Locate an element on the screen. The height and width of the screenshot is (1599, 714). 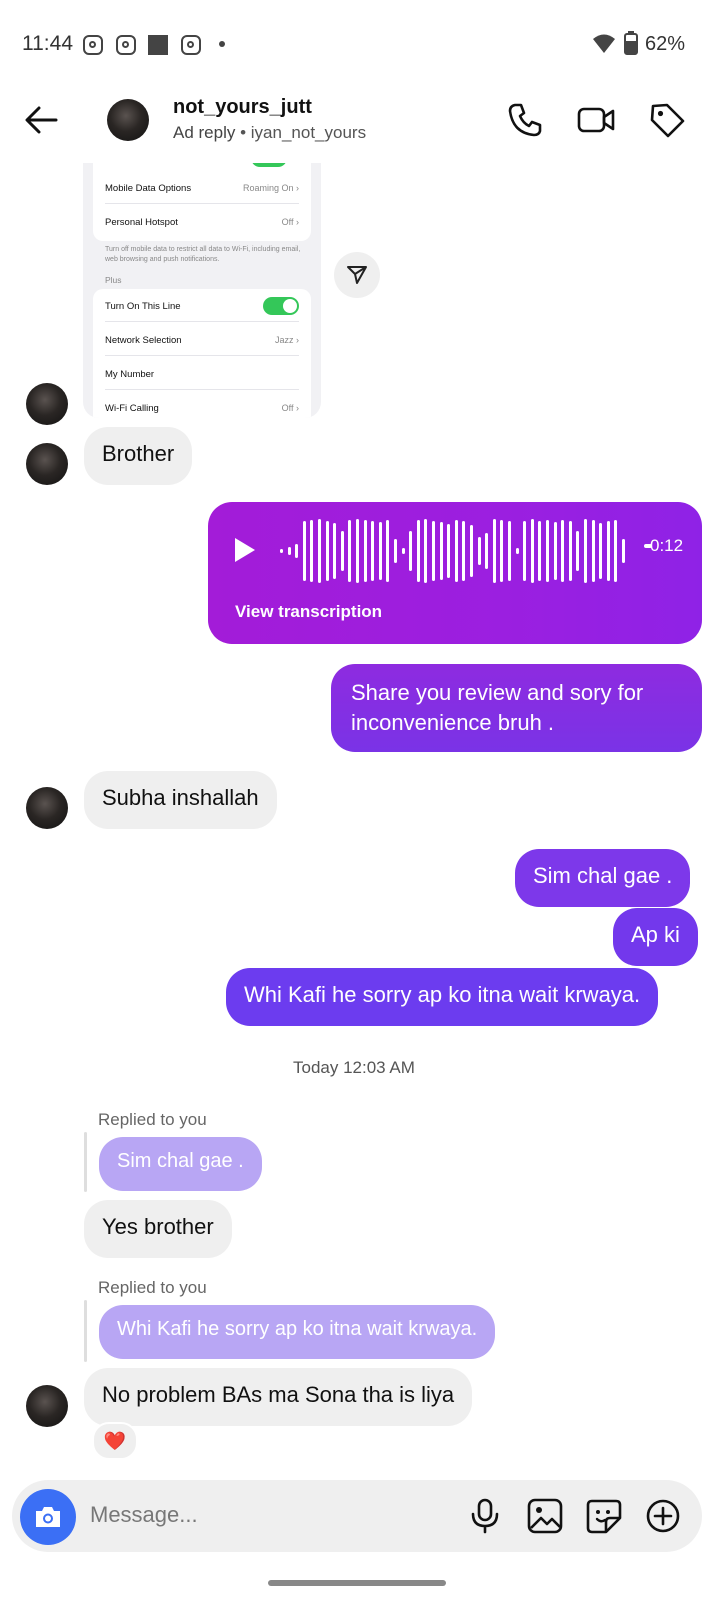
view-transcription-link: View transcription is located at coordinates (308, 612).